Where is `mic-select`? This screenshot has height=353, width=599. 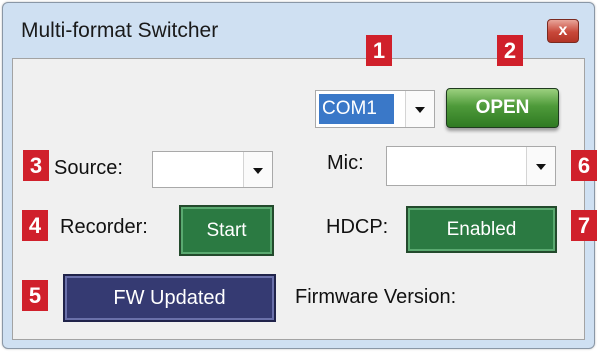
mic-select is located at coordinates (471, 166).